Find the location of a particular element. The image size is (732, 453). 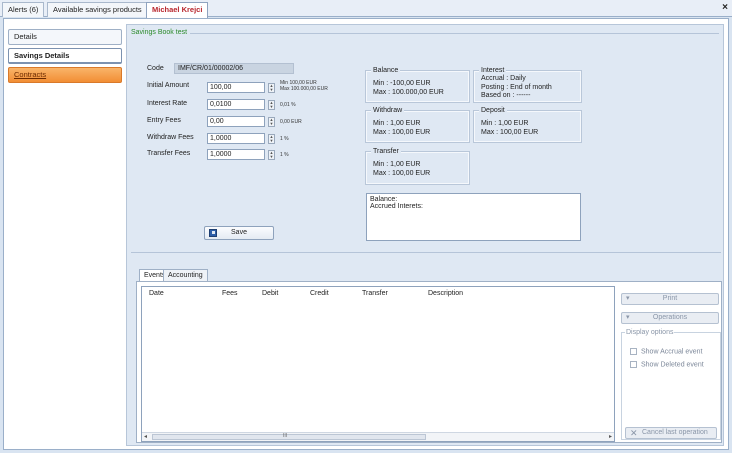

balance-max: Max : 100.000,00 EUR is located at coordinates (408, 92).